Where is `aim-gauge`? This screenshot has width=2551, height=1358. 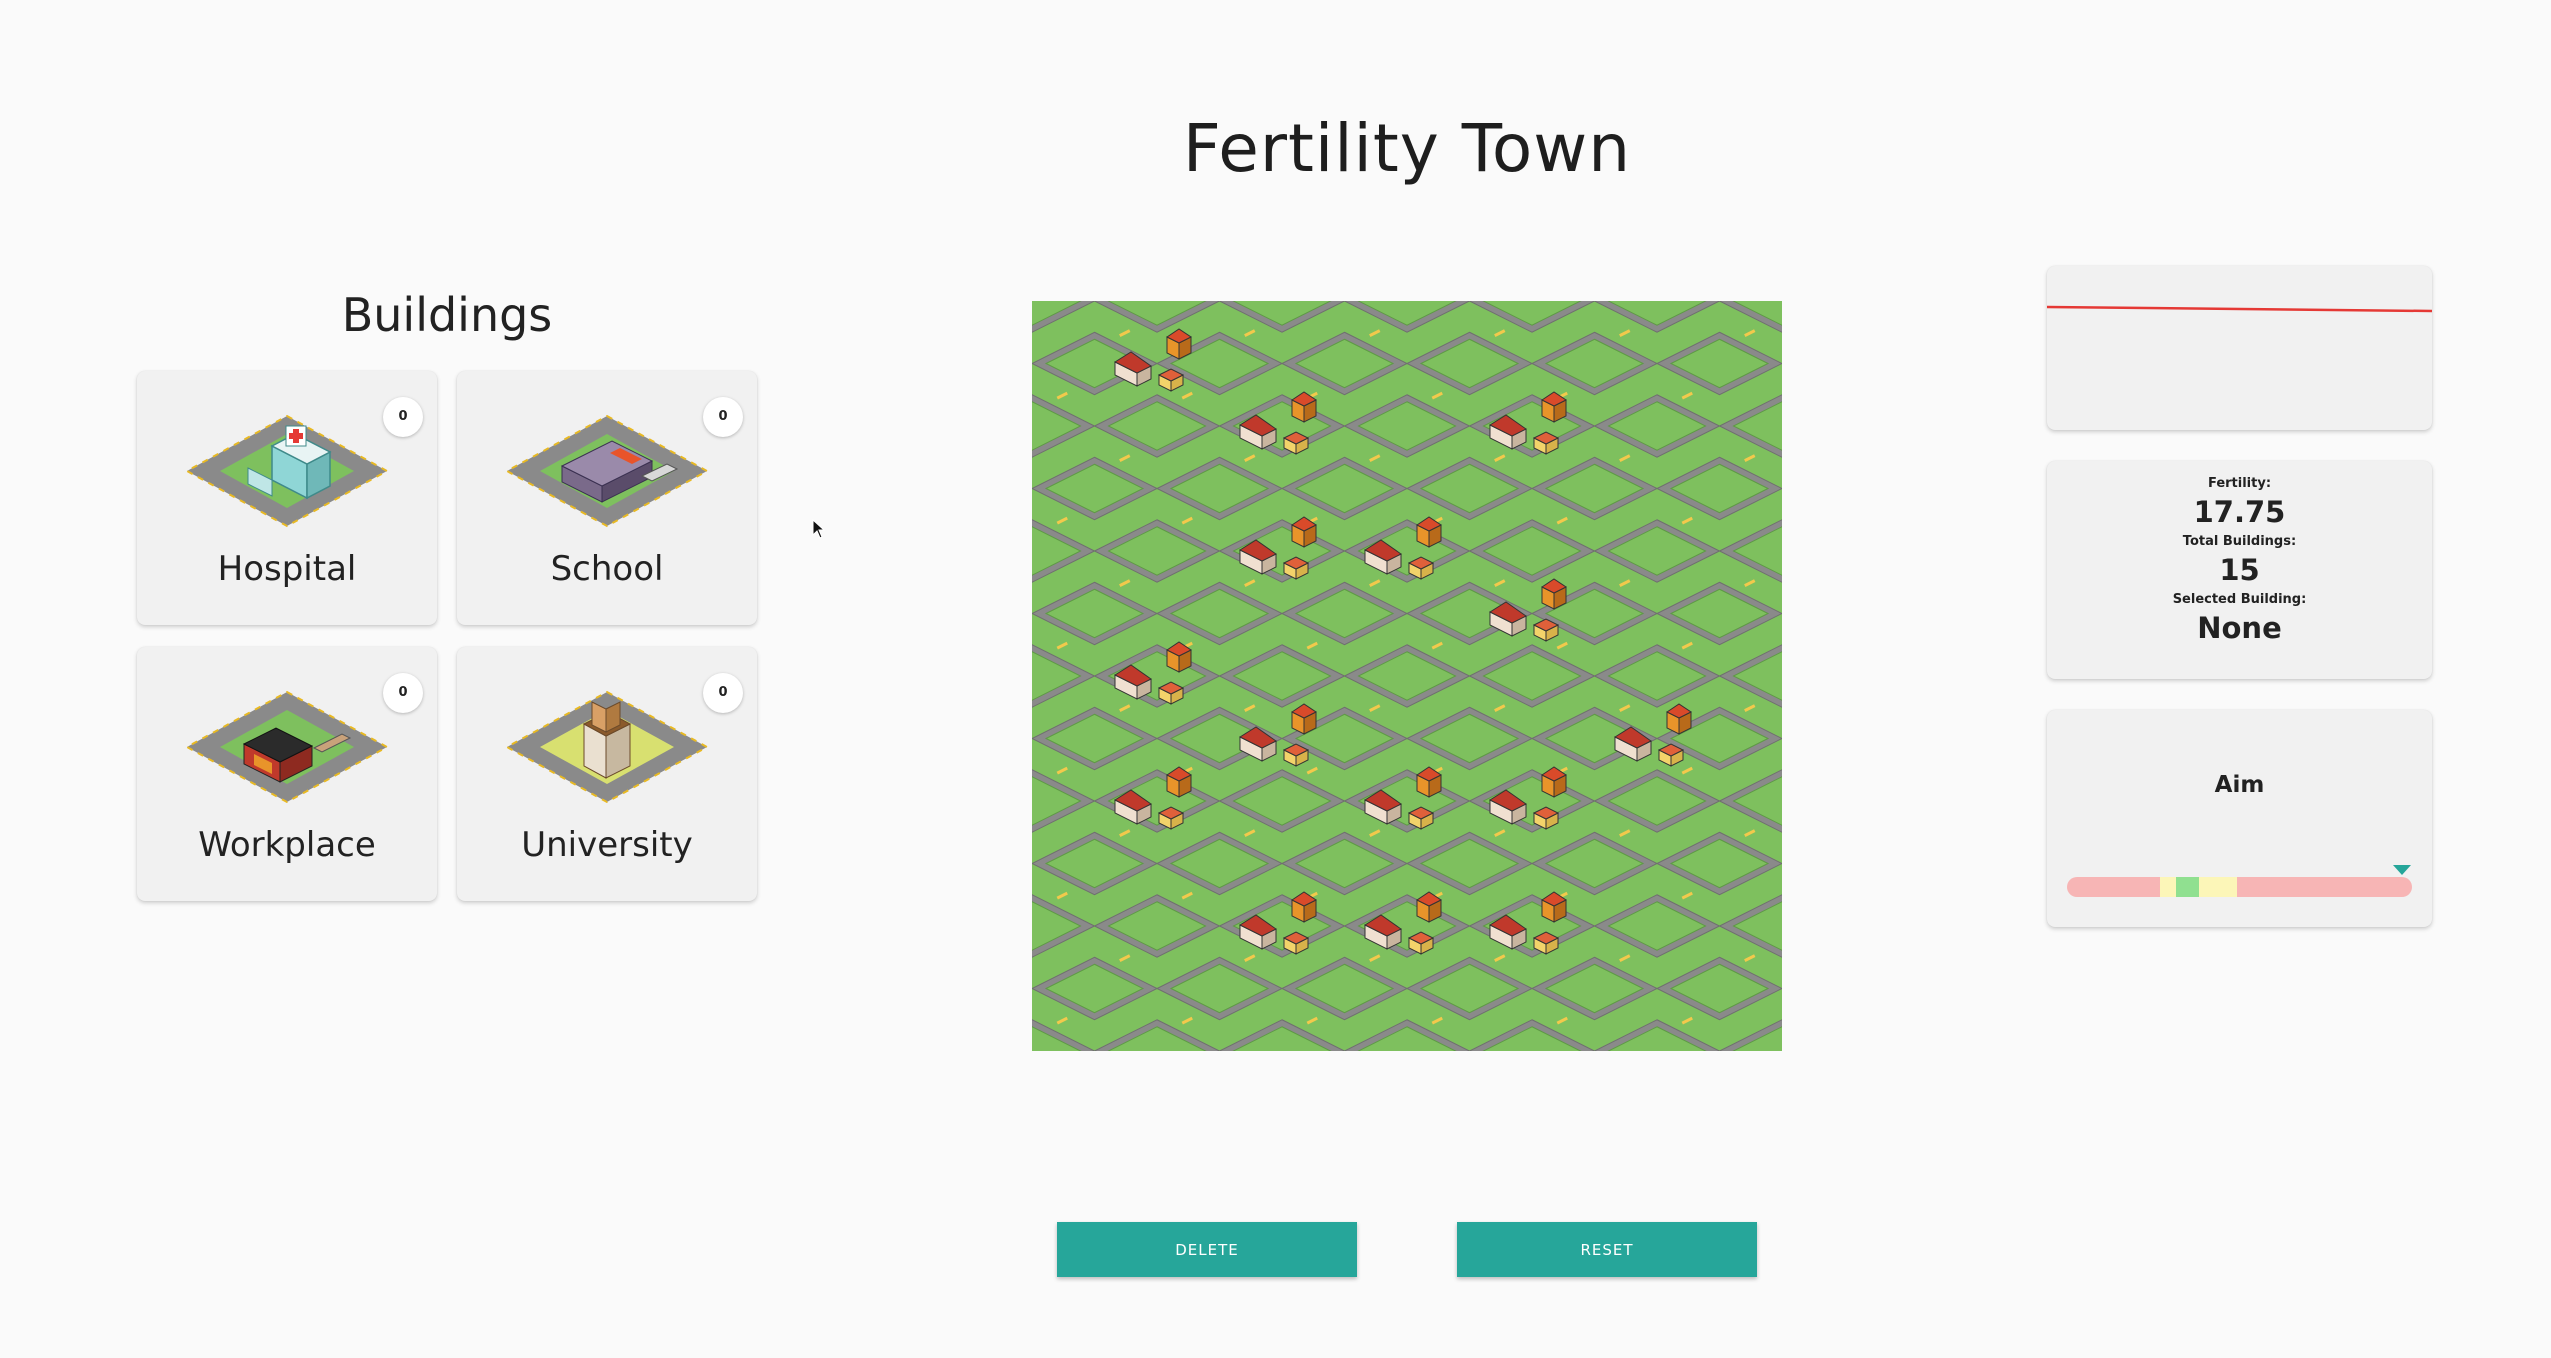 aim-gauge is located at coordinates (2239, 881).